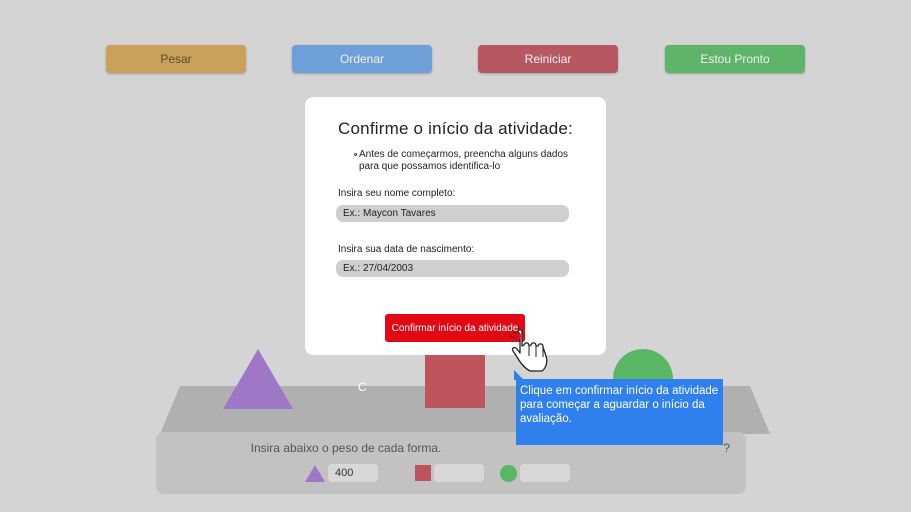 The width and height of the screenshot is (911, 512). What do you see at coordinates (452, 268) in the screenshot?
I see `birthdate-input: Ex.: 27/04/2003` at bounding box center [452, 268].